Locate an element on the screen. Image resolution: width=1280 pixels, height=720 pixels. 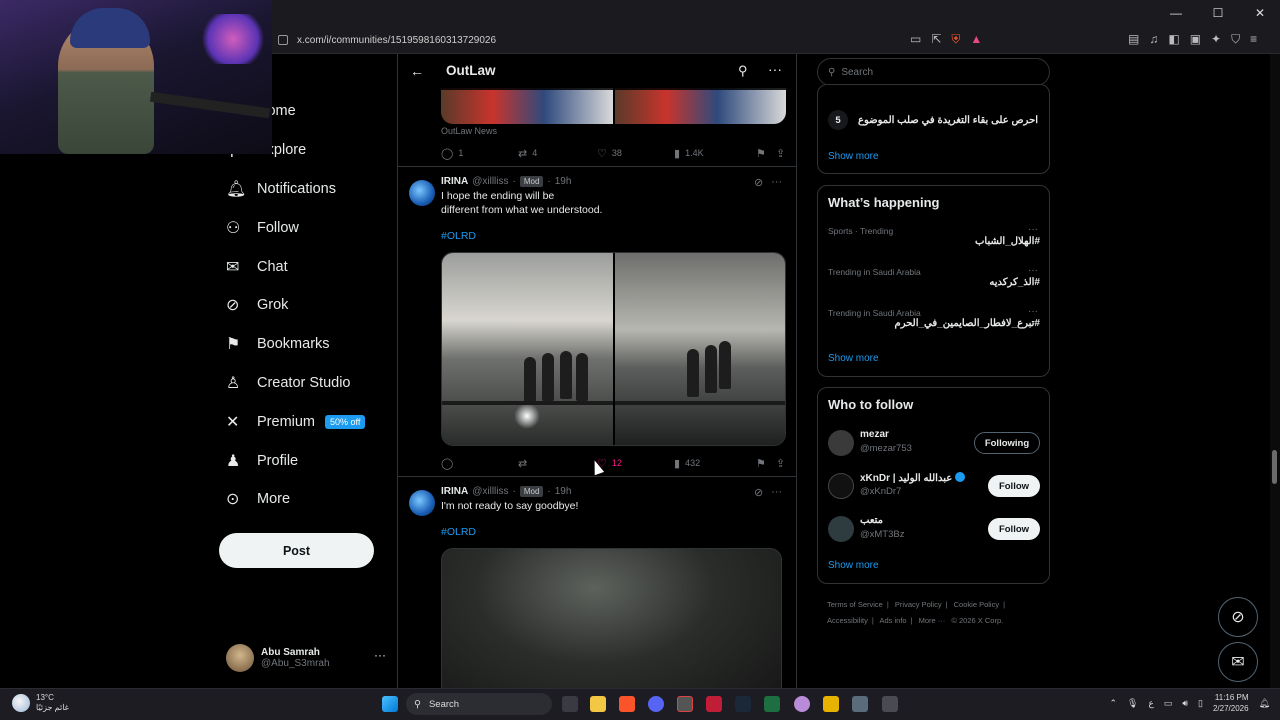
cast-icon: ▭ is located at coordinates (915, 39).